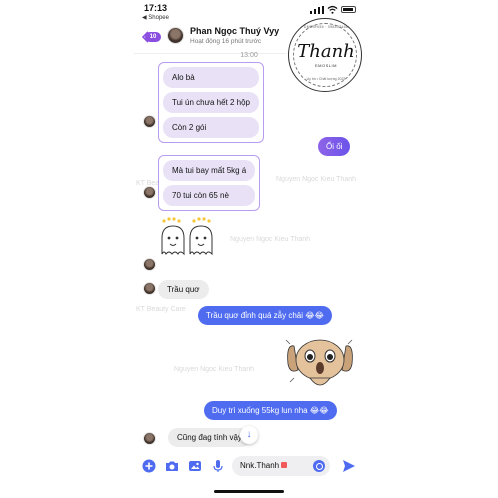  I want to click on incoming-message: Tui ún chưa hết 2 hộp, so click(211, 102).